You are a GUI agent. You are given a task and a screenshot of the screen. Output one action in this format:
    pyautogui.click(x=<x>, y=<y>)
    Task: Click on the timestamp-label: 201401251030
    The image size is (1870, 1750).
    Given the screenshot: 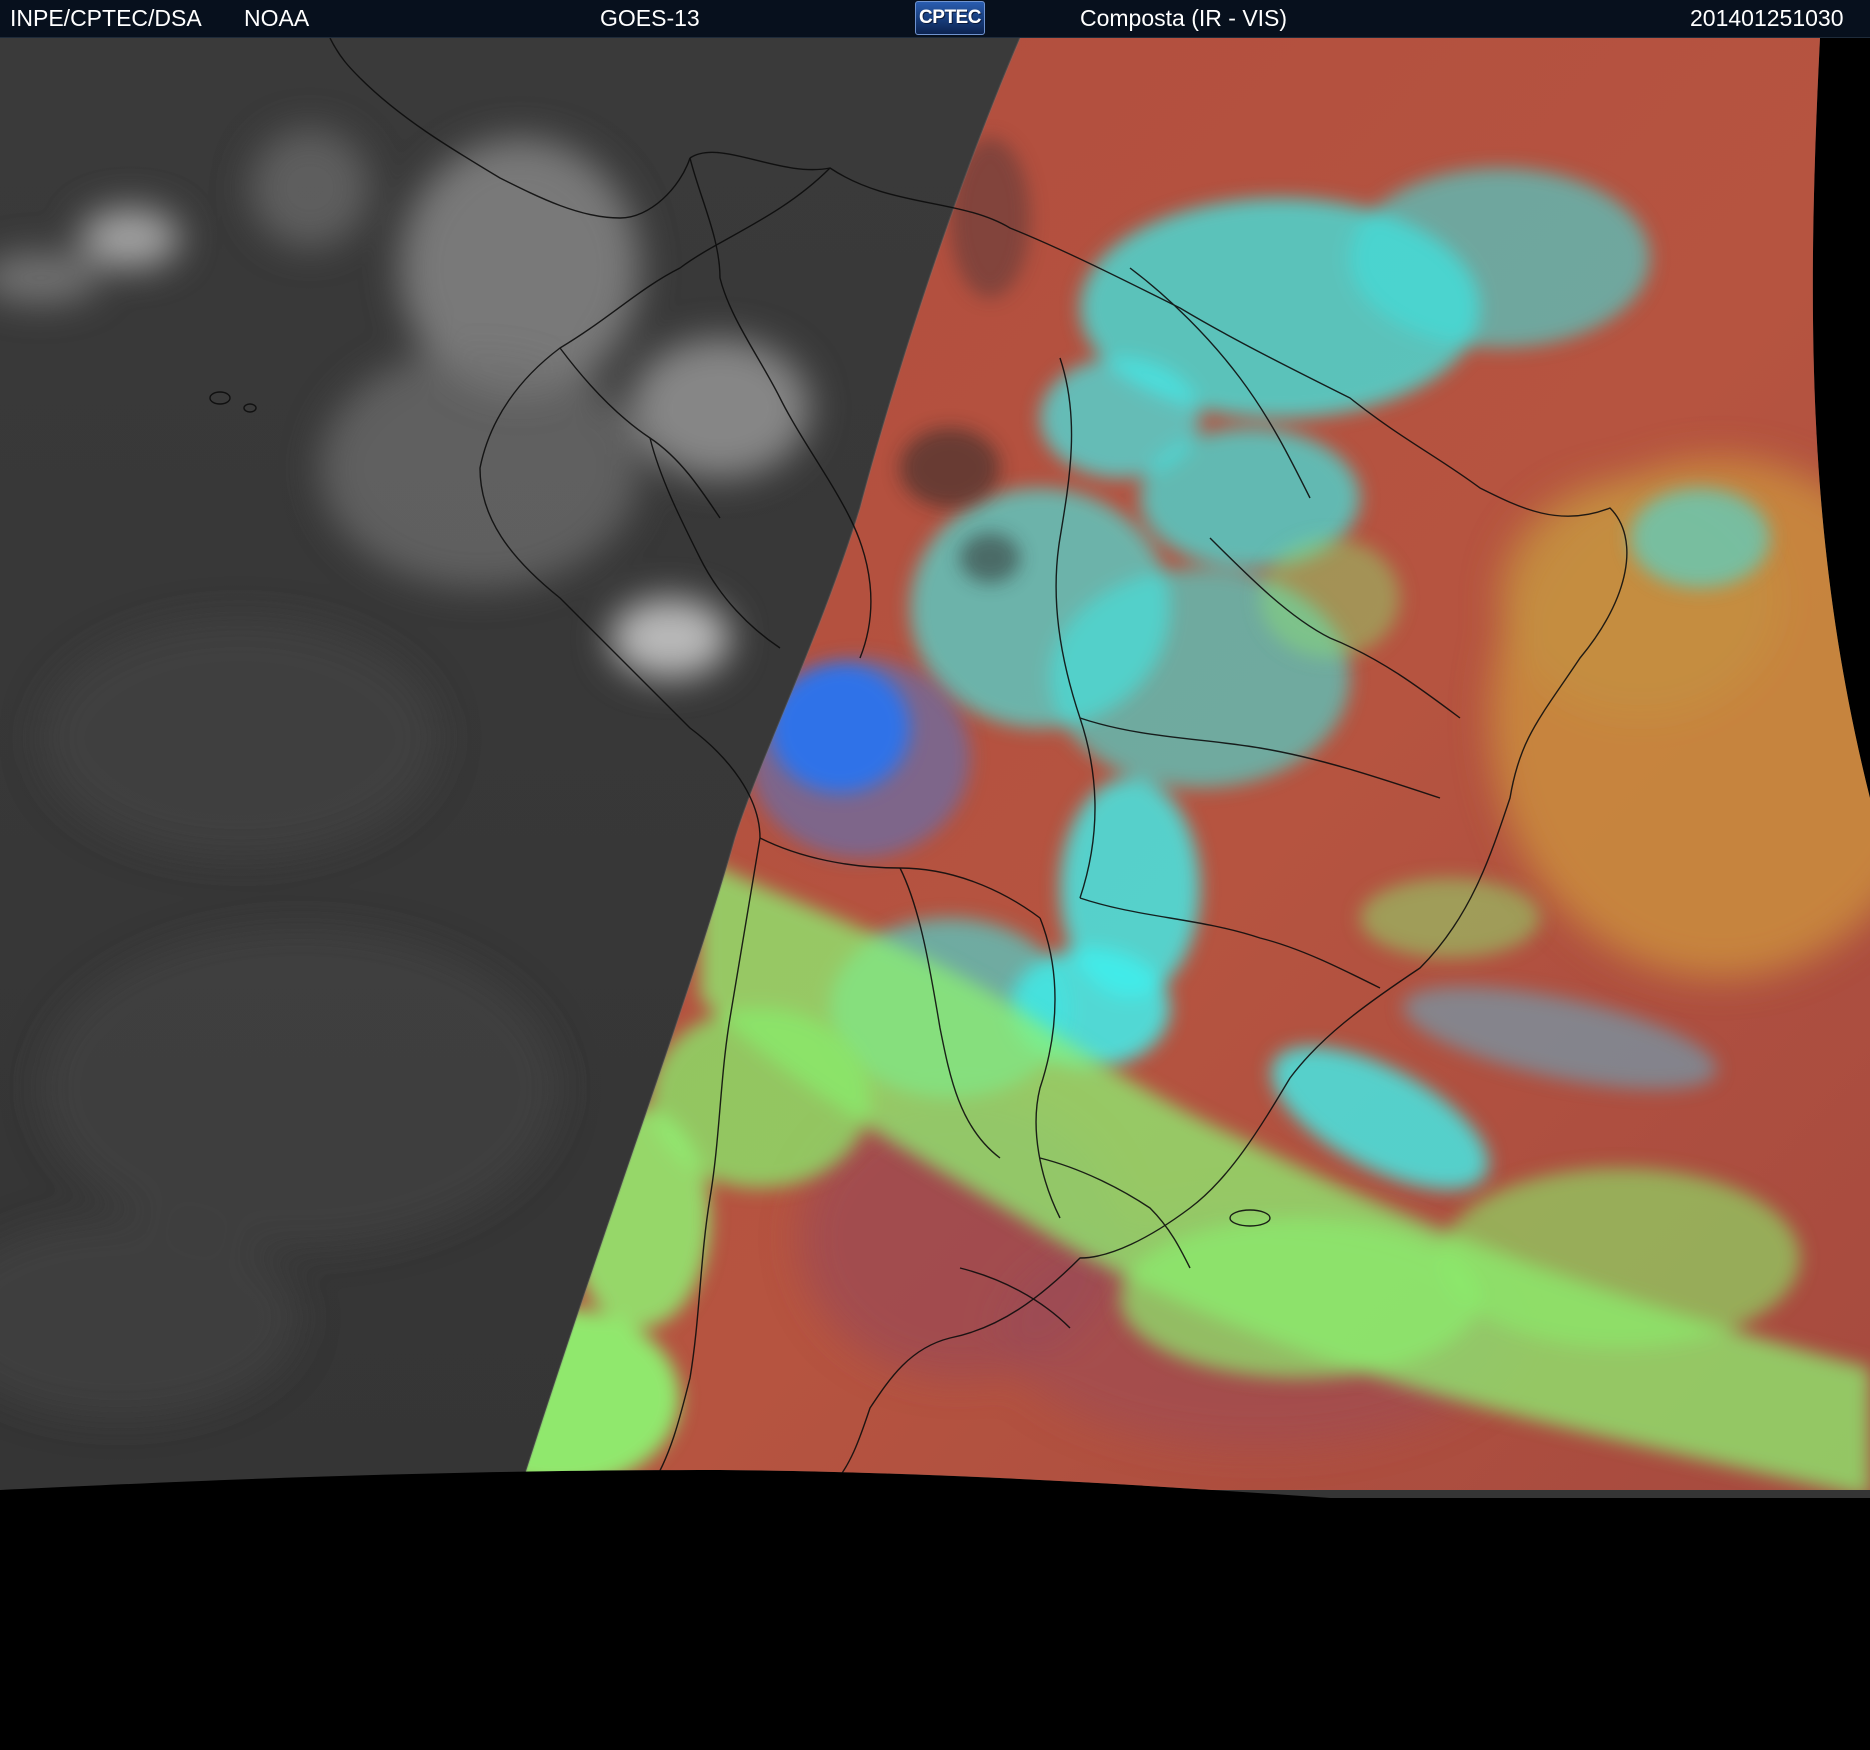 What is the action you would take?
    pyautogui.click(x=1767, y=18)
    